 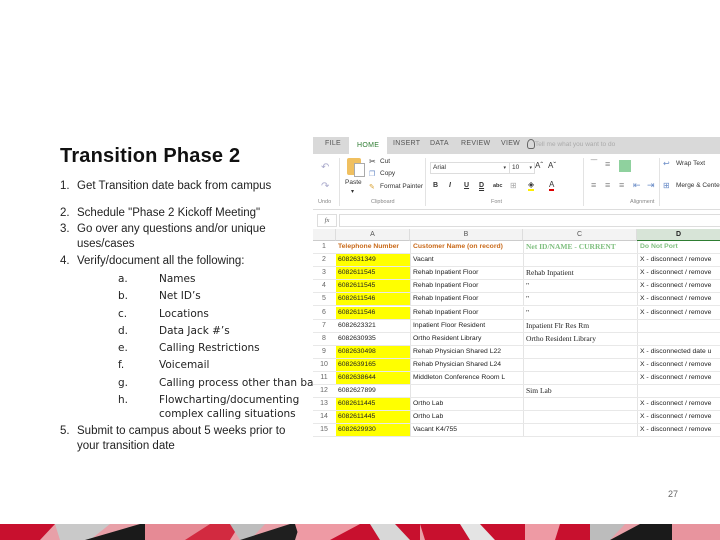 I want to click on column-header-a: A, so click(x=373, y=235).